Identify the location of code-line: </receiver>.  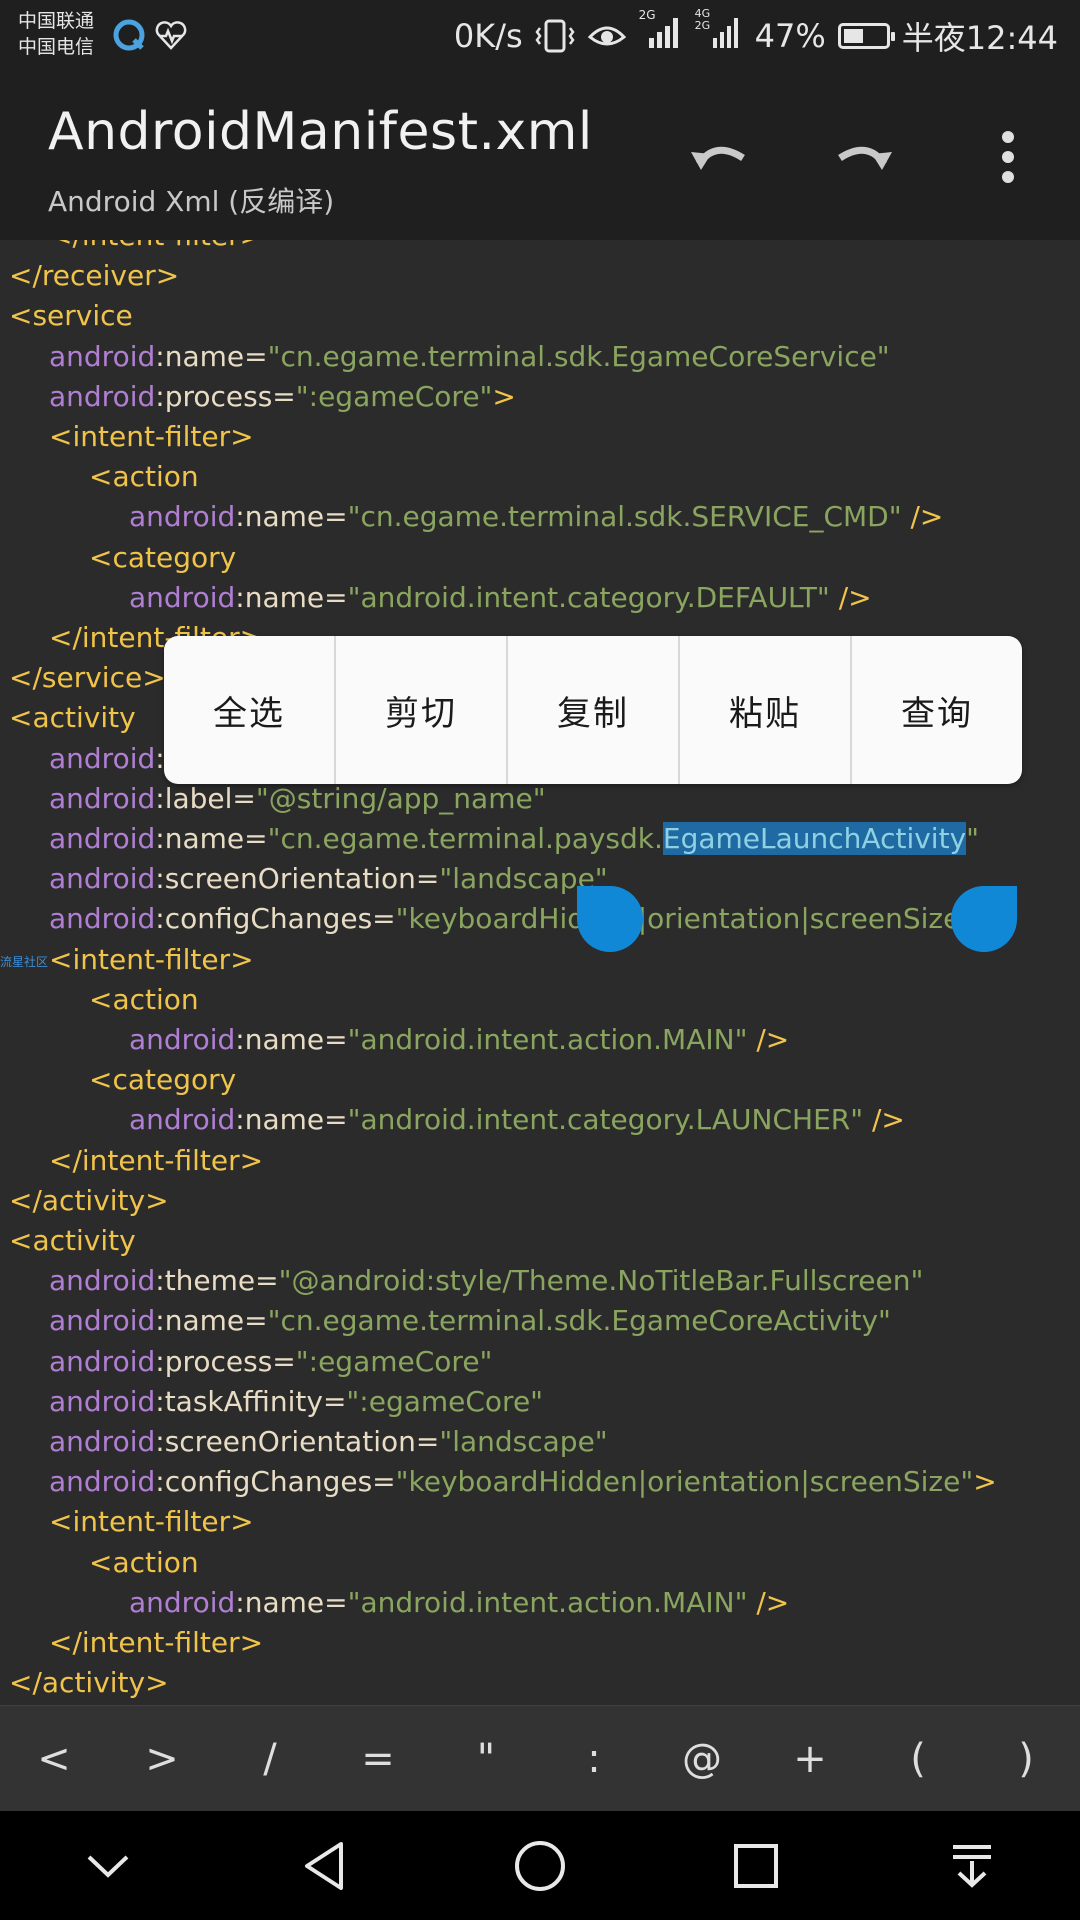
(94, 276).